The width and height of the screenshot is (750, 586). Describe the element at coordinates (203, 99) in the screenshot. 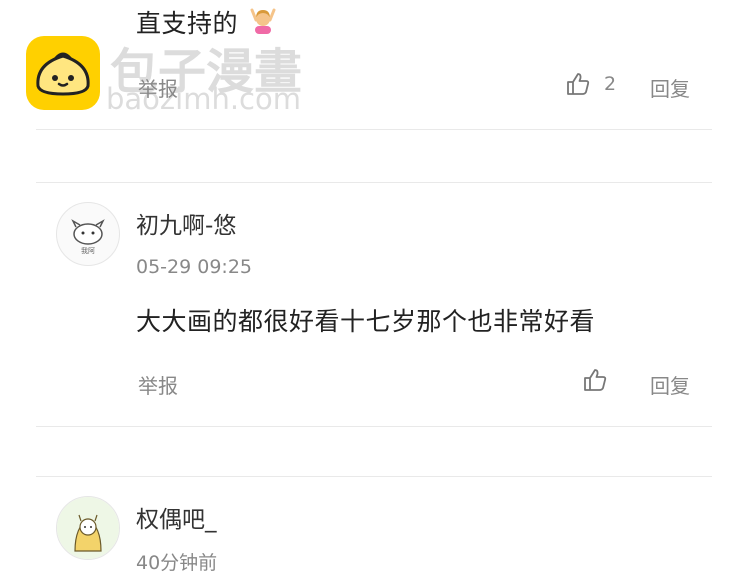

I see `watermark-domain: baozimh.com` at that location.